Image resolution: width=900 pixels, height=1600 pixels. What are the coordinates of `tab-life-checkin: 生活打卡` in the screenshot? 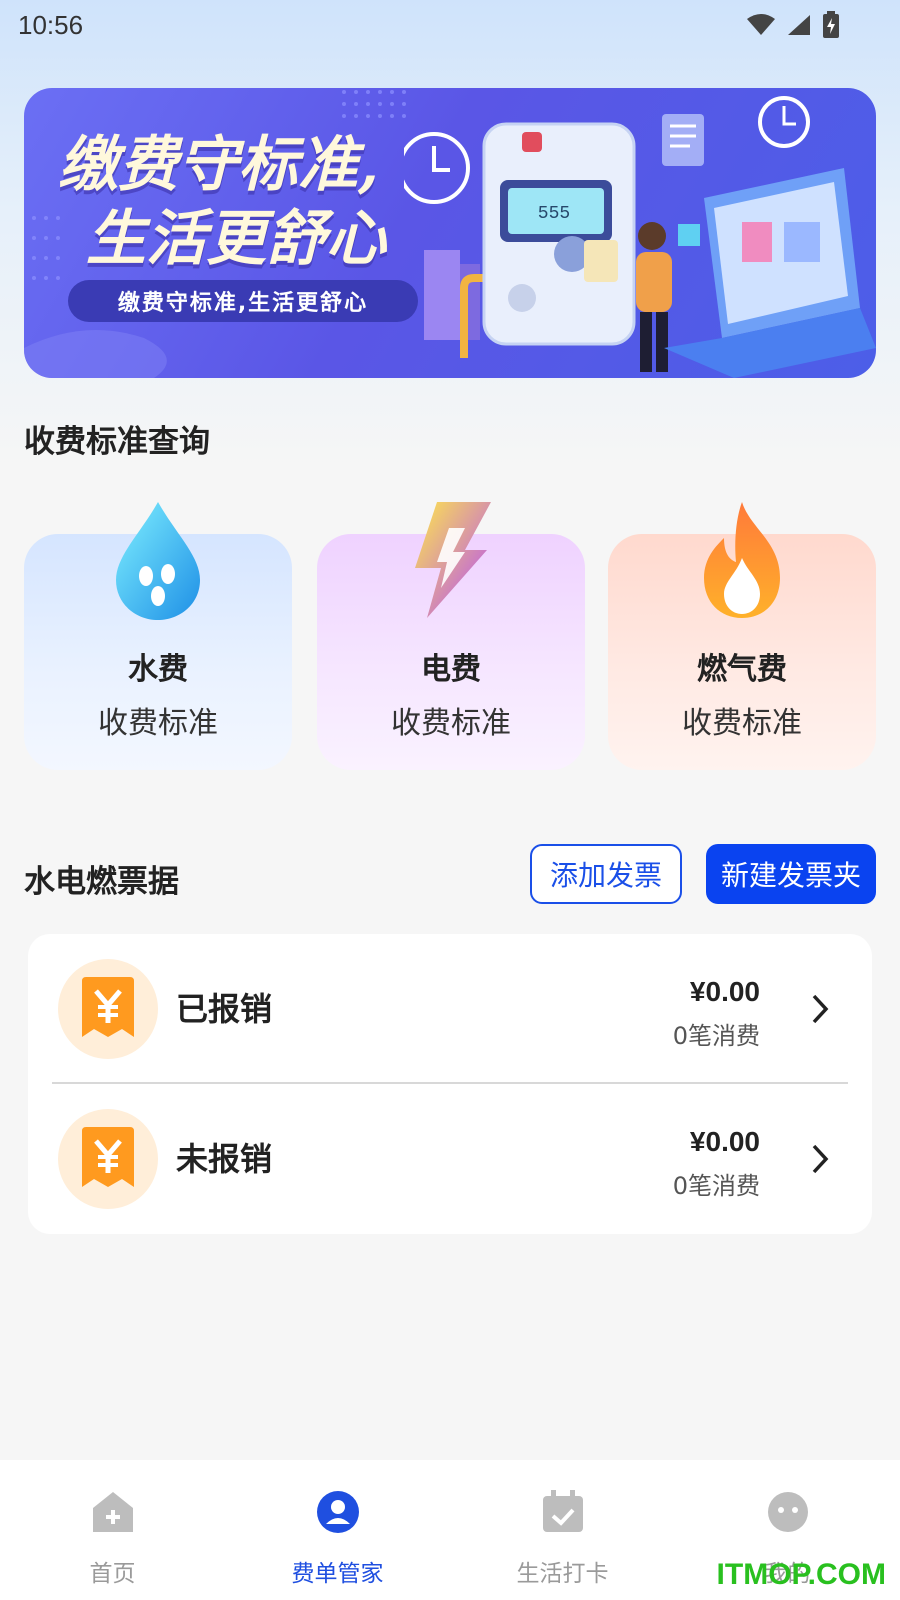 It's located at (562, 1530).